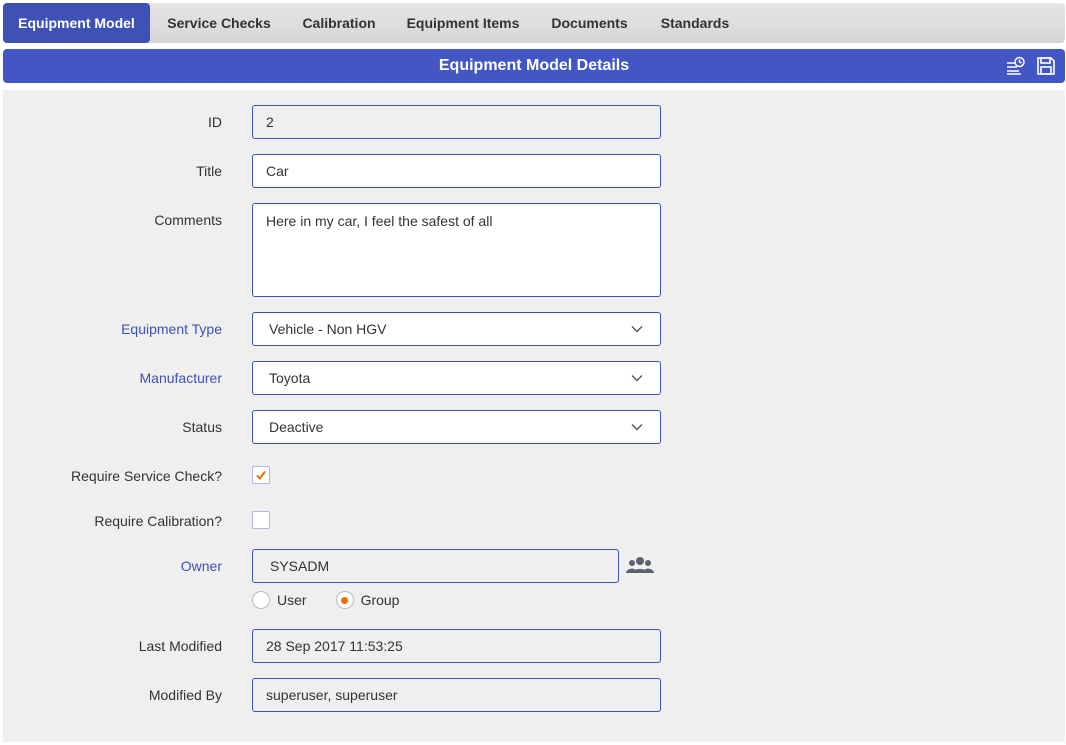 This screenshot has width=1066, height=745. Describe the element at coordinates (292, 600) in the screenshot. I see `radio-user-label: User` at that location.